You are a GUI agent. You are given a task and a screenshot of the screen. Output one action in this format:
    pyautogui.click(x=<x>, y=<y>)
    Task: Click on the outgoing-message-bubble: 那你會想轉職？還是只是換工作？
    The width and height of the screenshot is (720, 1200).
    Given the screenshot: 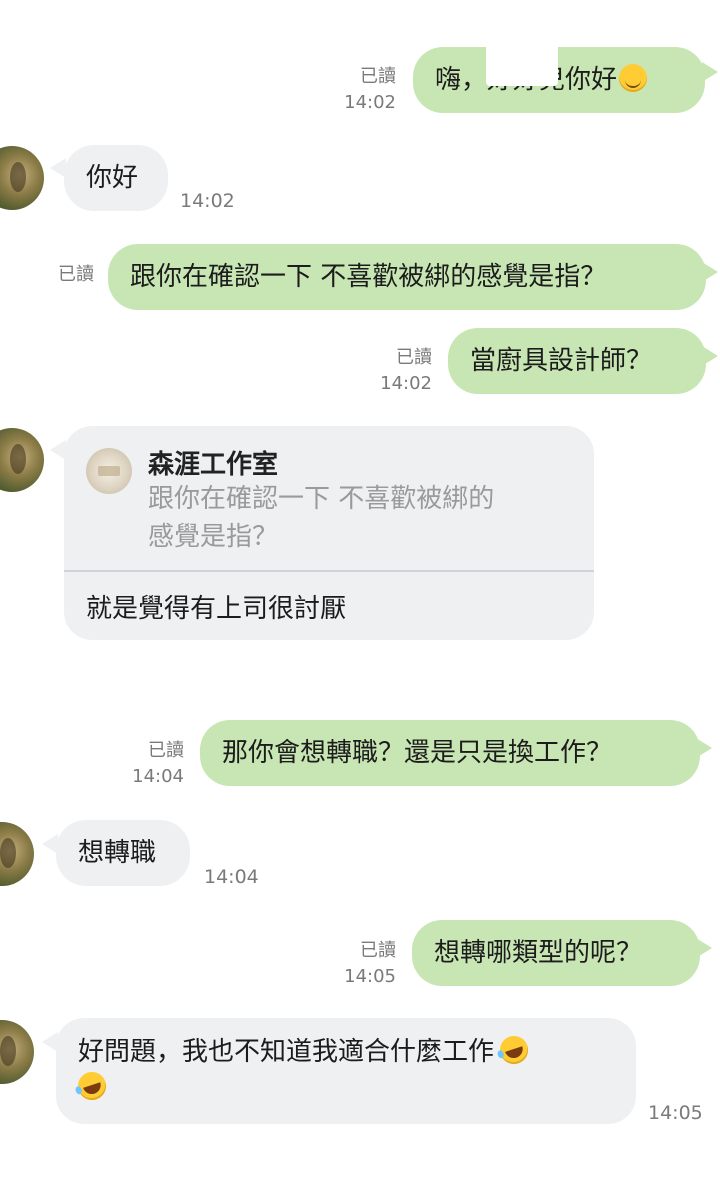 What is the action you would take?
    pyautogui.click(x=450, y=753)
    